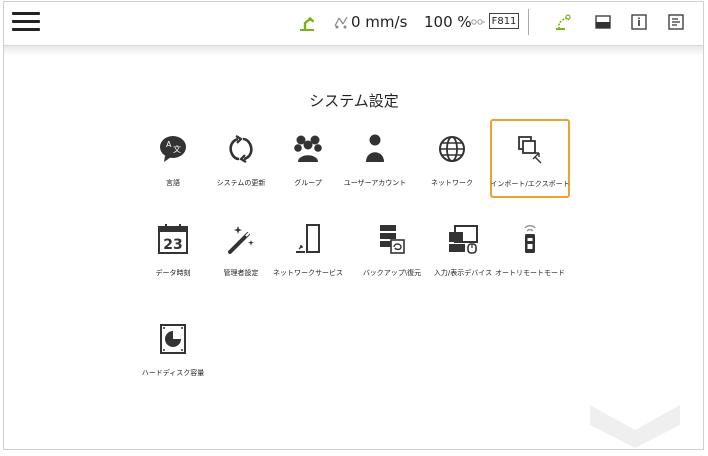 This screenshot has width=708, height=456. Describe the element at coordinates (353, 51) in the screenshot. I see `toolbar-shadow` at that location.